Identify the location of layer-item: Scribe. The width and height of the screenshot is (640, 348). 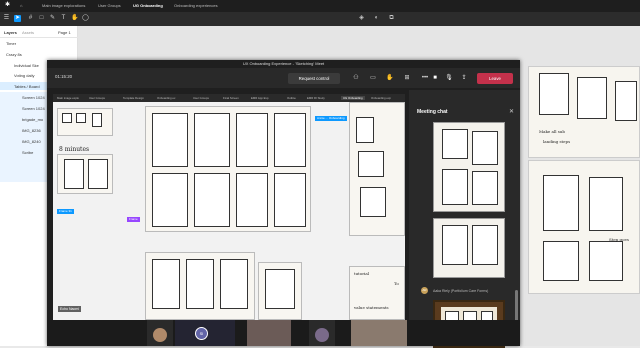
(27, 152).